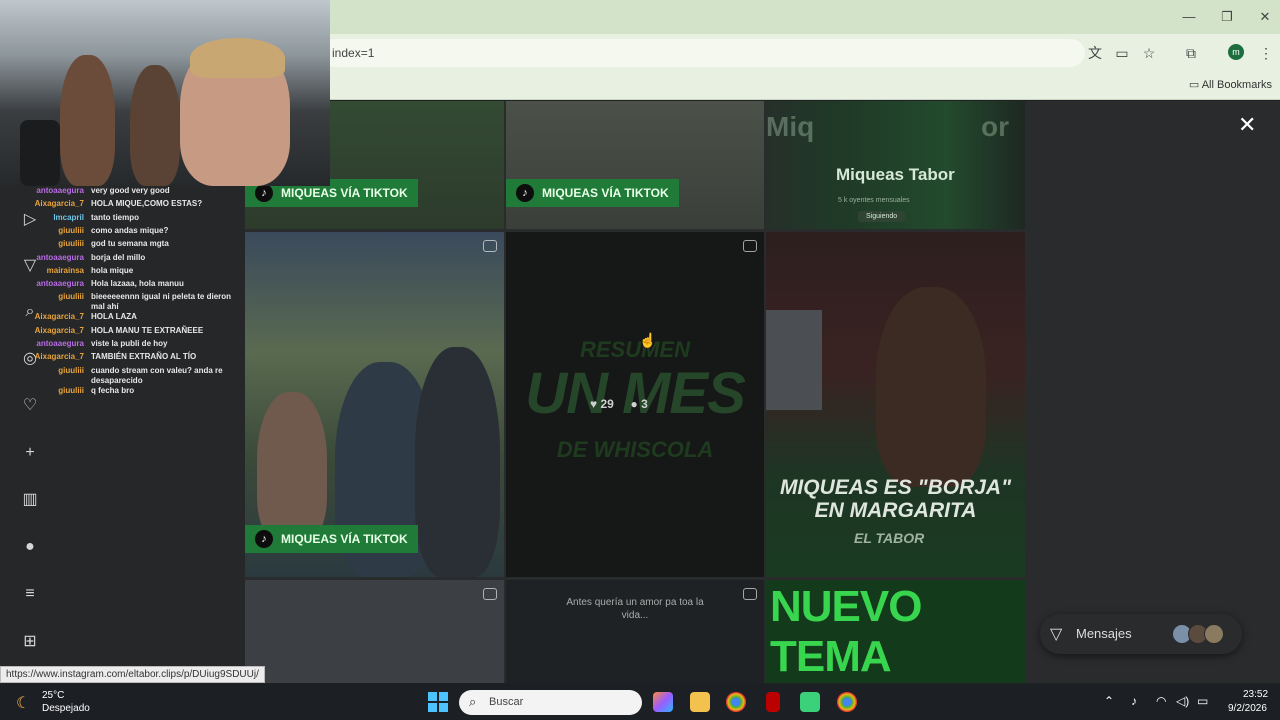  I want to click on wifi-icon: ◠, so click(1161, 701).